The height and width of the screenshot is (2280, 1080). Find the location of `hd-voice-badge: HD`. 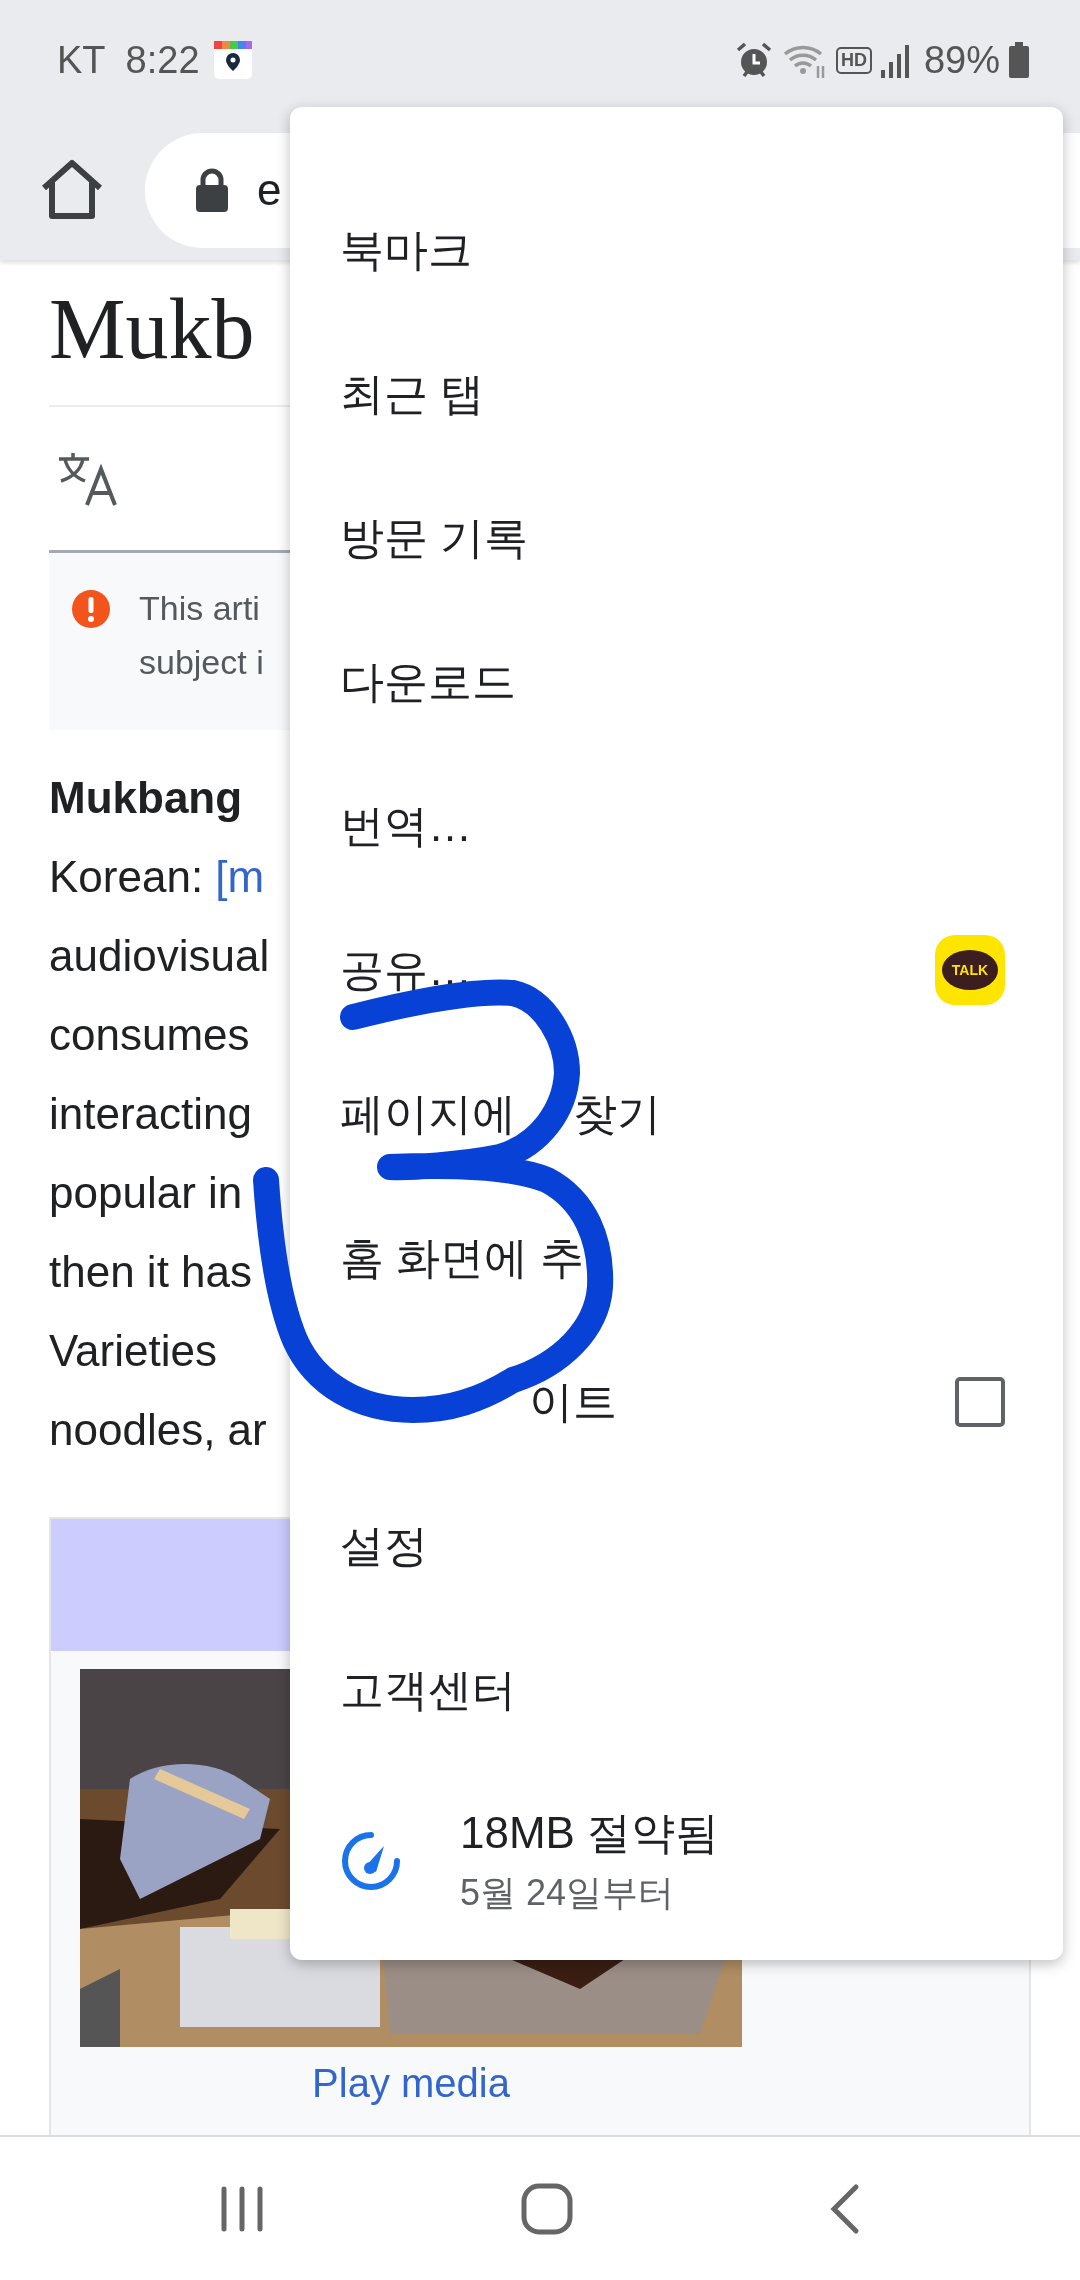

hd-voice-badge: HD is located at coordinates (853, 60).